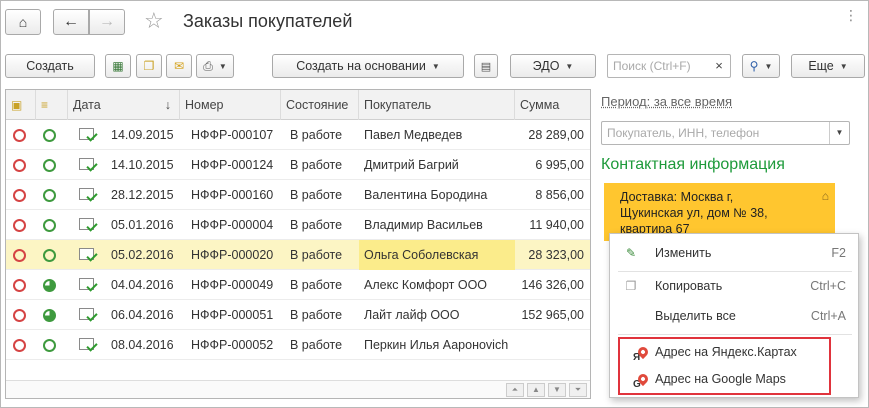 This screenshot has width=869, height=408. Describe the element at coordinates (232, 255) in the screenshot. I see `cell-number: НФФР-000020` at that location.